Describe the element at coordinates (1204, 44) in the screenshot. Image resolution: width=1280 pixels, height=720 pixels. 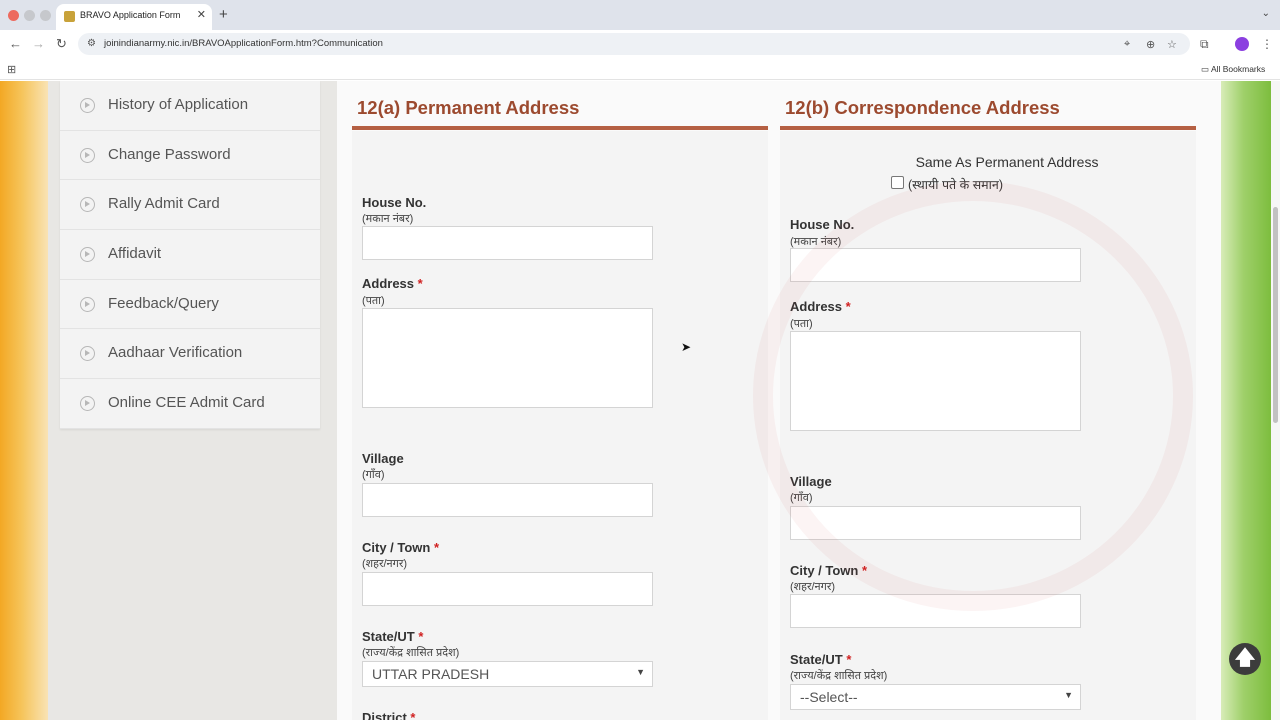
I see `extensions-icon: ⧉` at that location.